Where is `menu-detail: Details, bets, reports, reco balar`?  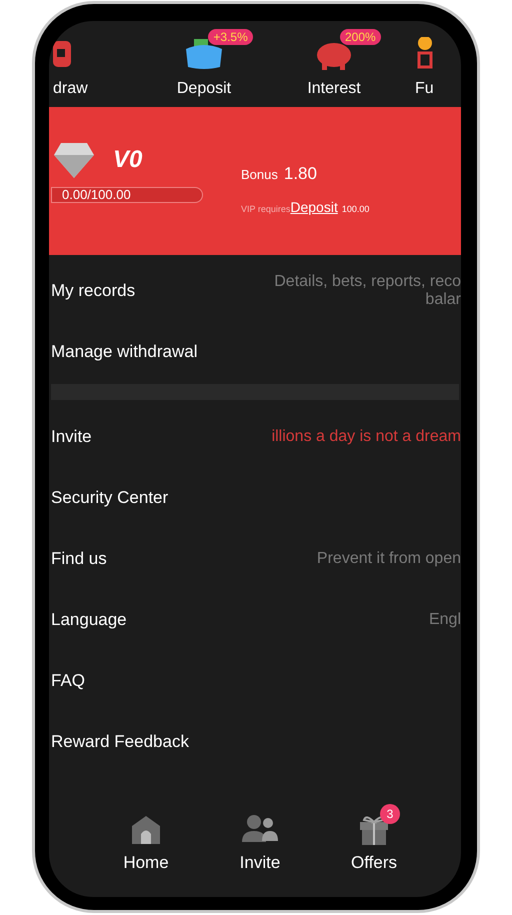
menu-detail: Details, bets, reports, reco balar is located at coordinates (367, 290).